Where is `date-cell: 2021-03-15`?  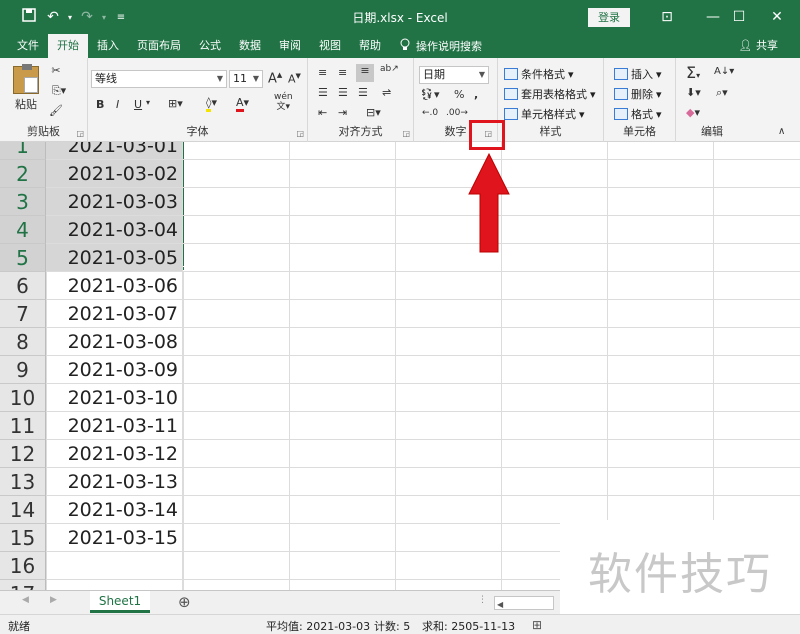 date-cell: 2021-03-15 is located at coordinates (114, 538).